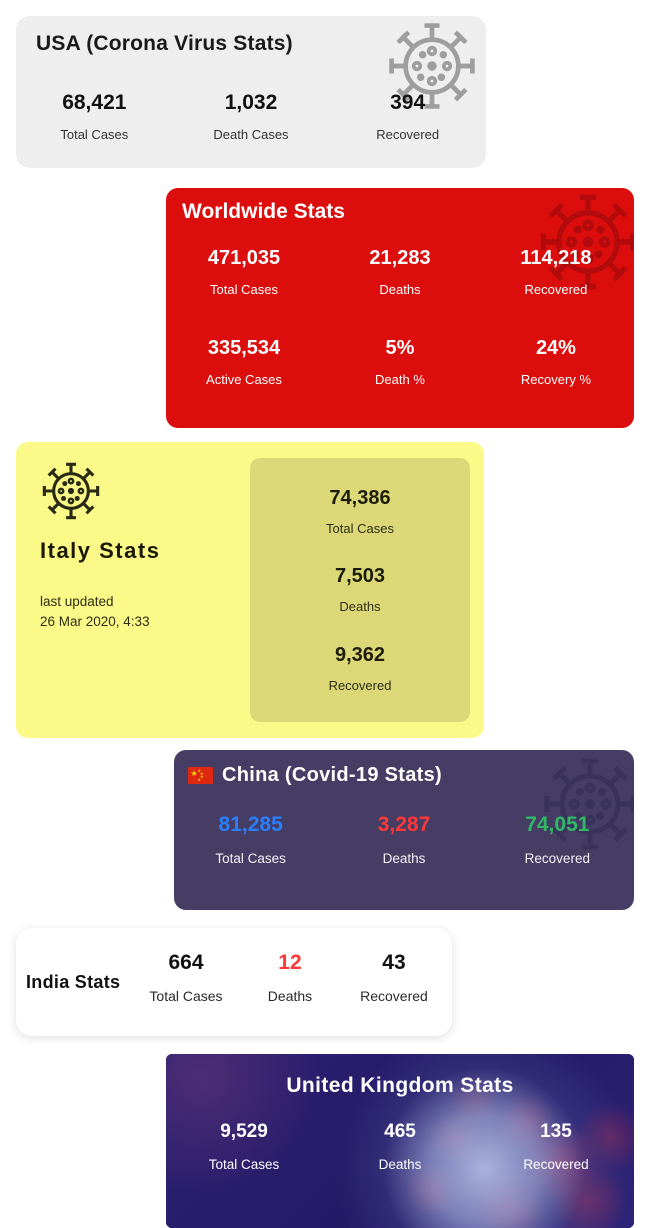 The height and width of the screenshot is (1228, 650). What do you see at coordinates (244, 1147) in the screenshot?
I see `stat-cell: 9,529 Total Cases` at bounding box center [244, 1147].